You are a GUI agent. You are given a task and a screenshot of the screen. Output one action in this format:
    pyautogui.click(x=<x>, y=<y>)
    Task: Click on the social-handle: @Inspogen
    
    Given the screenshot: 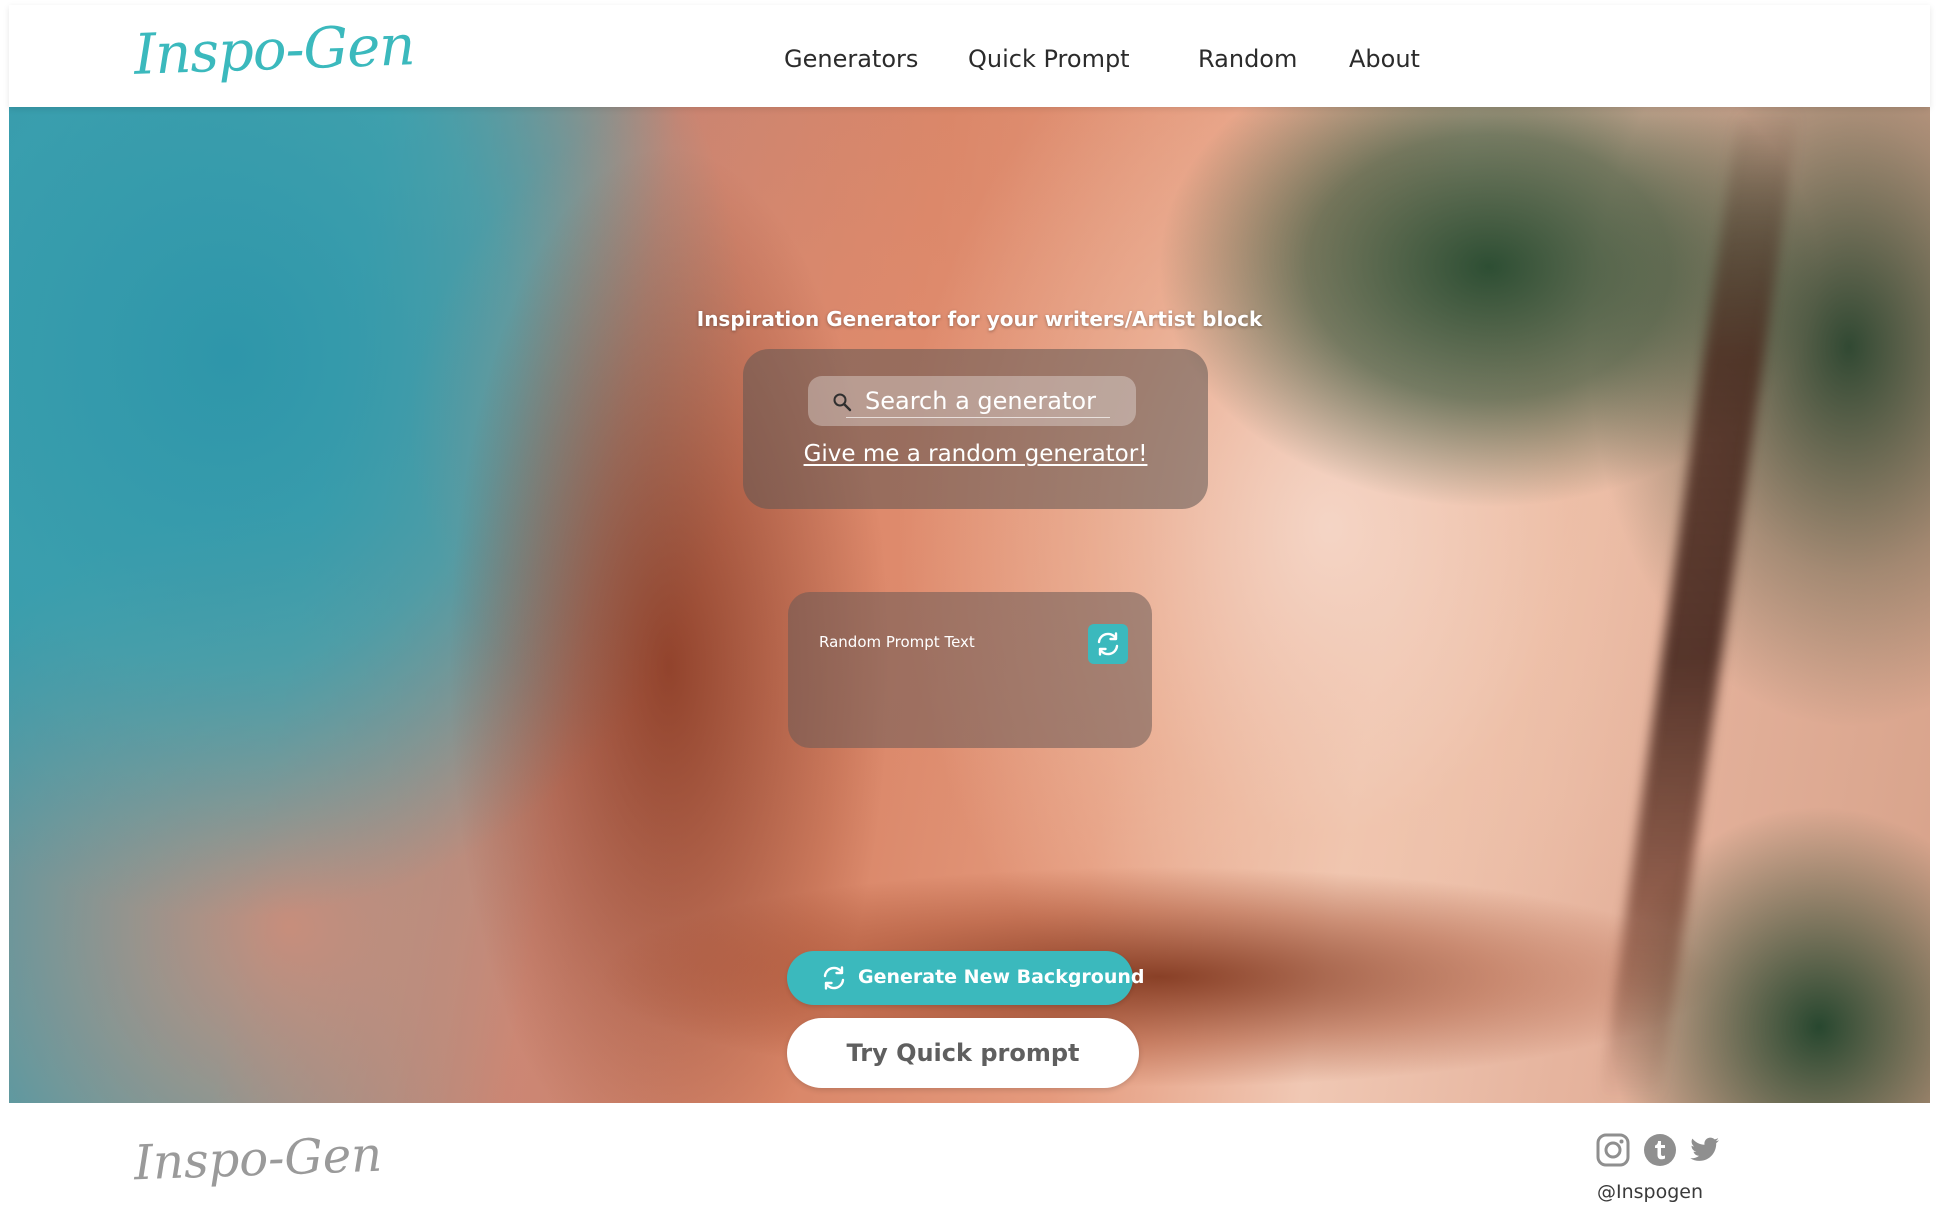 What is the action you would take?
    pyautogui.click(x=1650, y=1192)
    